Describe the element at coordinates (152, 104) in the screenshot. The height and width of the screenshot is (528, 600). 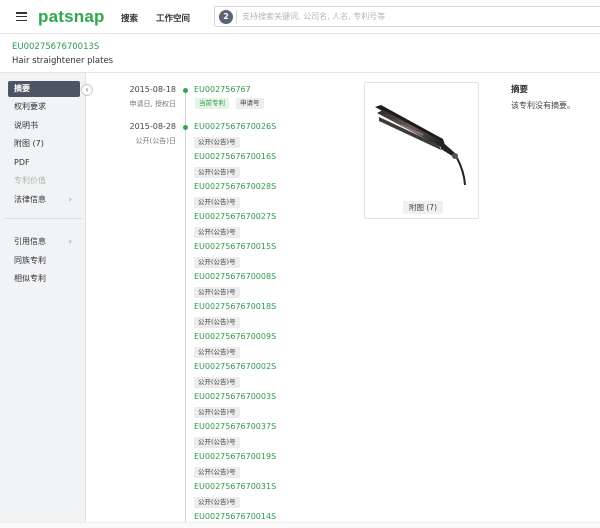
I see `timeline-date-label: 申请日, 授权日` at that location.